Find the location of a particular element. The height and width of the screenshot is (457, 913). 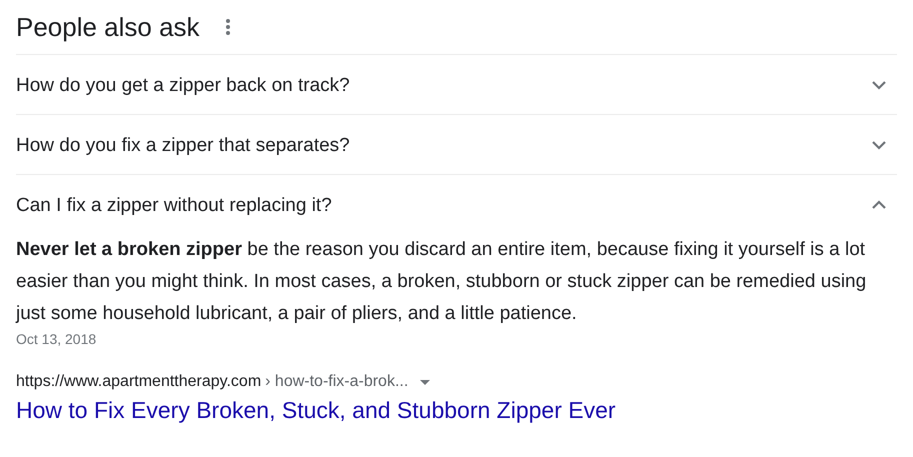

question-row: Can I fix a zipper without replacing it? is located at coordinates (456, 204).